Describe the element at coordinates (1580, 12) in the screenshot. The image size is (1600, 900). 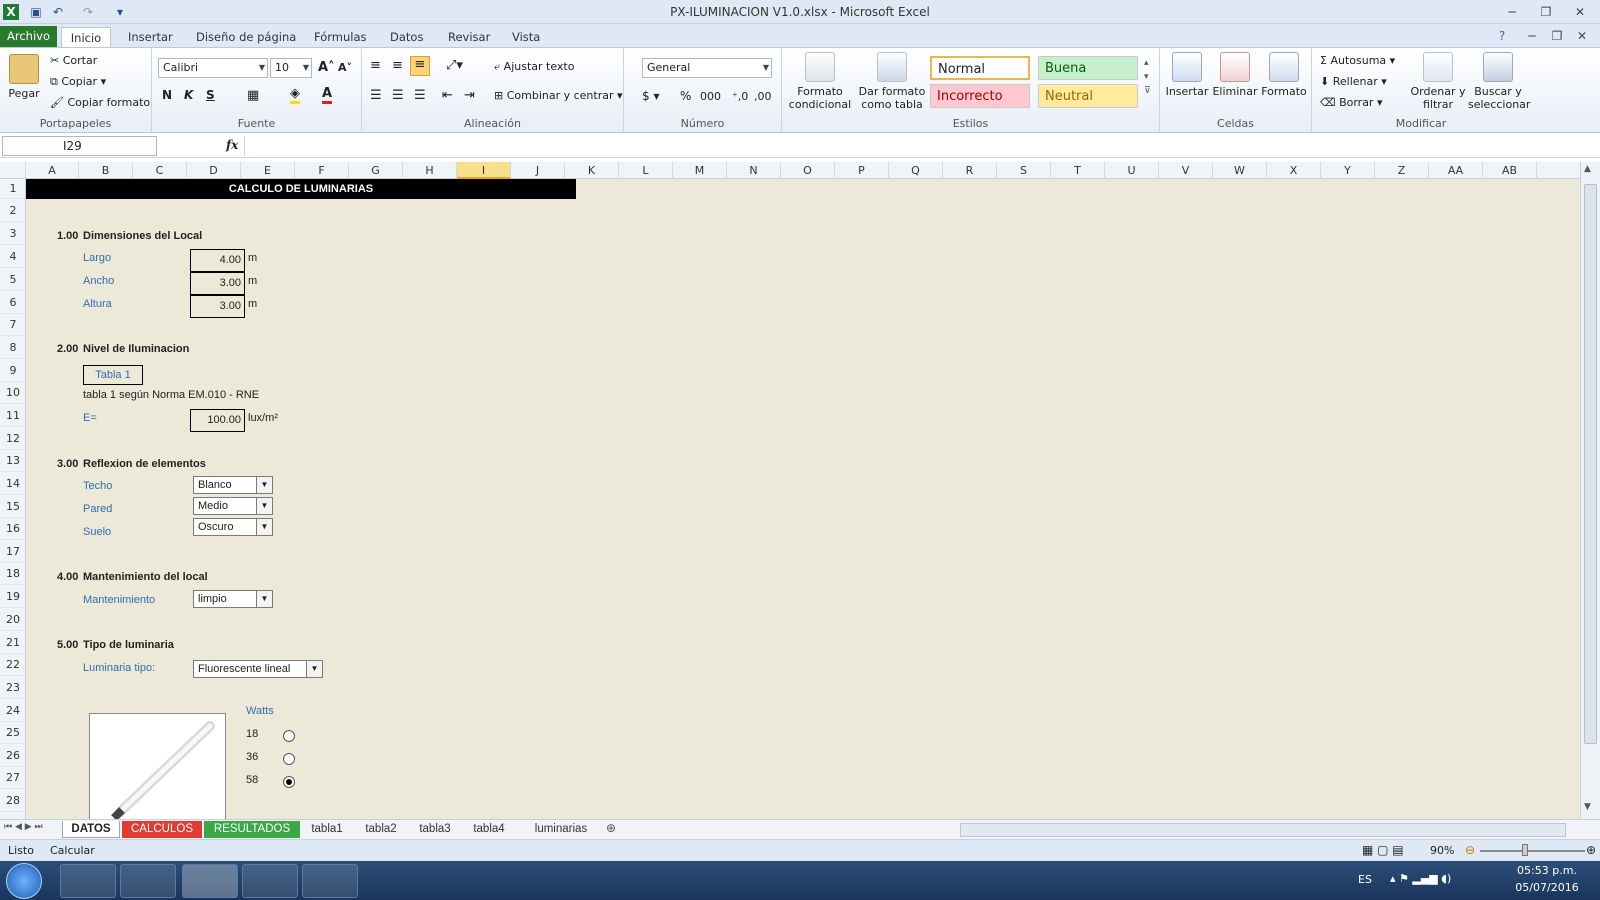
I see `close-icon: ✕` at that location.